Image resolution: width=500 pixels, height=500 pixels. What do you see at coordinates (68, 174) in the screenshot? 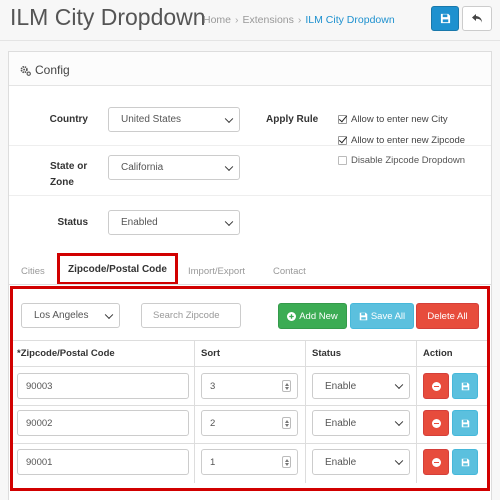
I see `state-label: State or Zone` at bounding box center [68, 174].